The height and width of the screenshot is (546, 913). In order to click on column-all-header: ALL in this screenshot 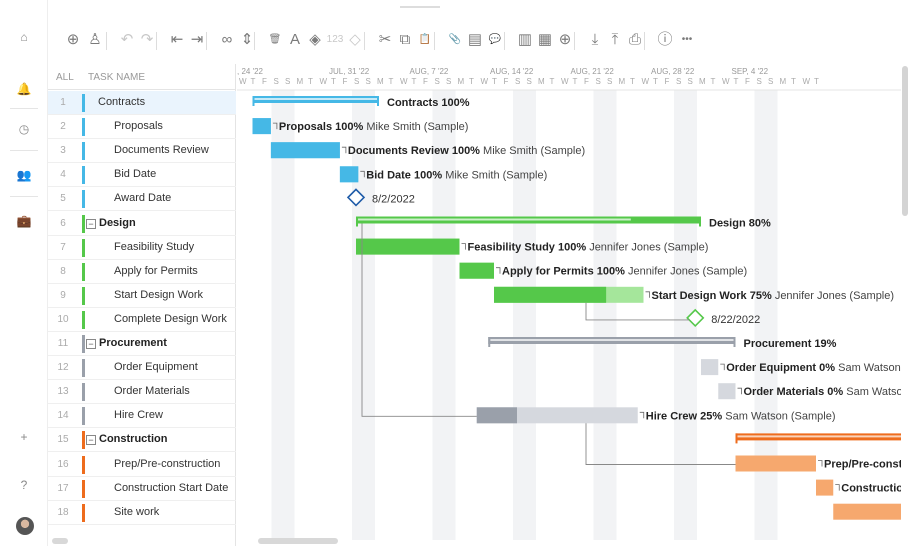, I will do `click(65, 77)`.